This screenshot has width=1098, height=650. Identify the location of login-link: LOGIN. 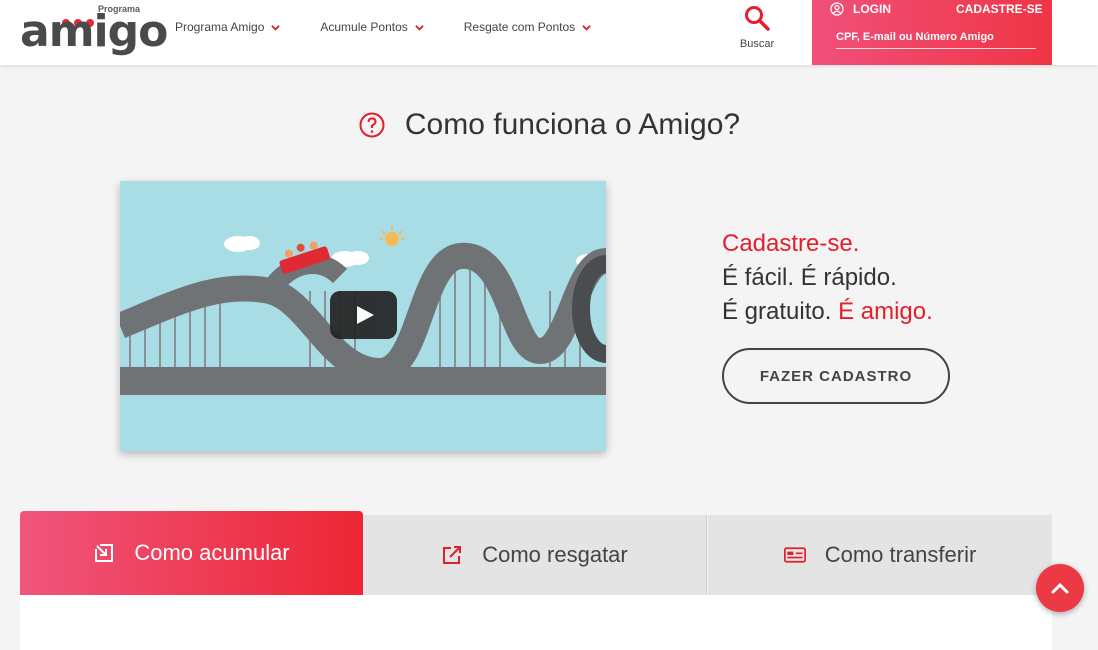
(860, 9).